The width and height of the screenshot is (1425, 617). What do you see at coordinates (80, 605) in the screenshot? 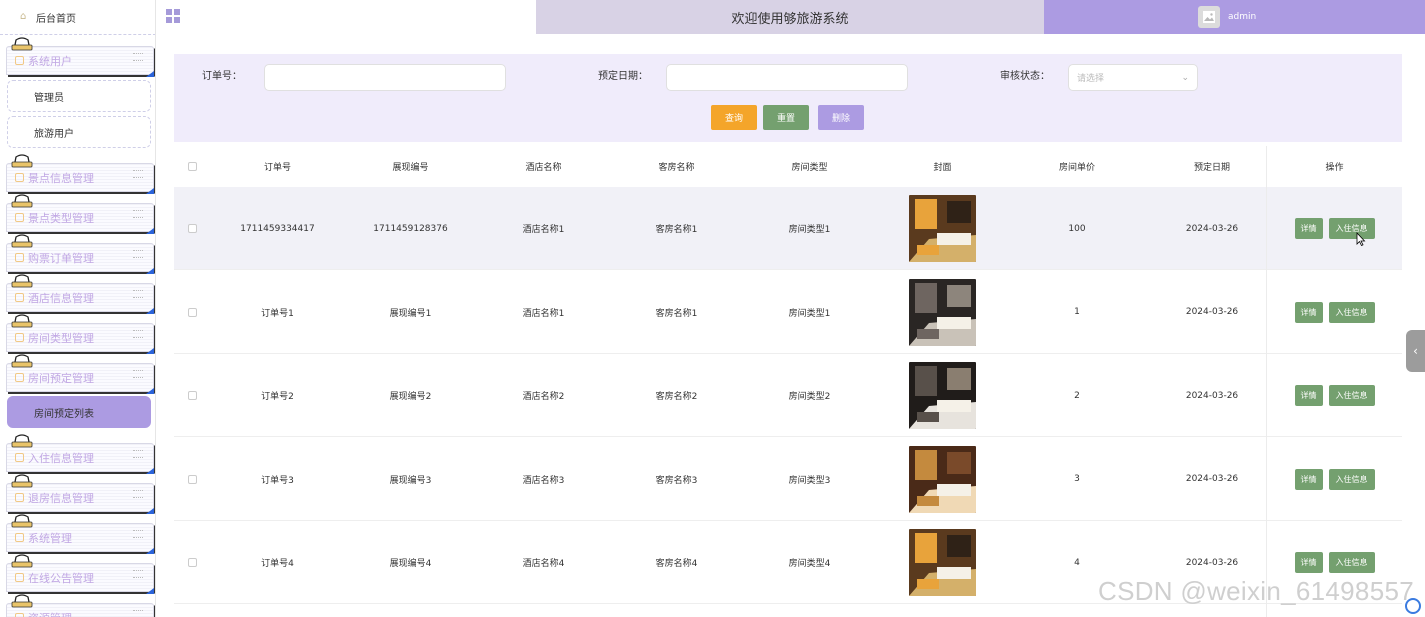
I see `sidebar-group-11: 资源管理` at bounding box center [80, 605].